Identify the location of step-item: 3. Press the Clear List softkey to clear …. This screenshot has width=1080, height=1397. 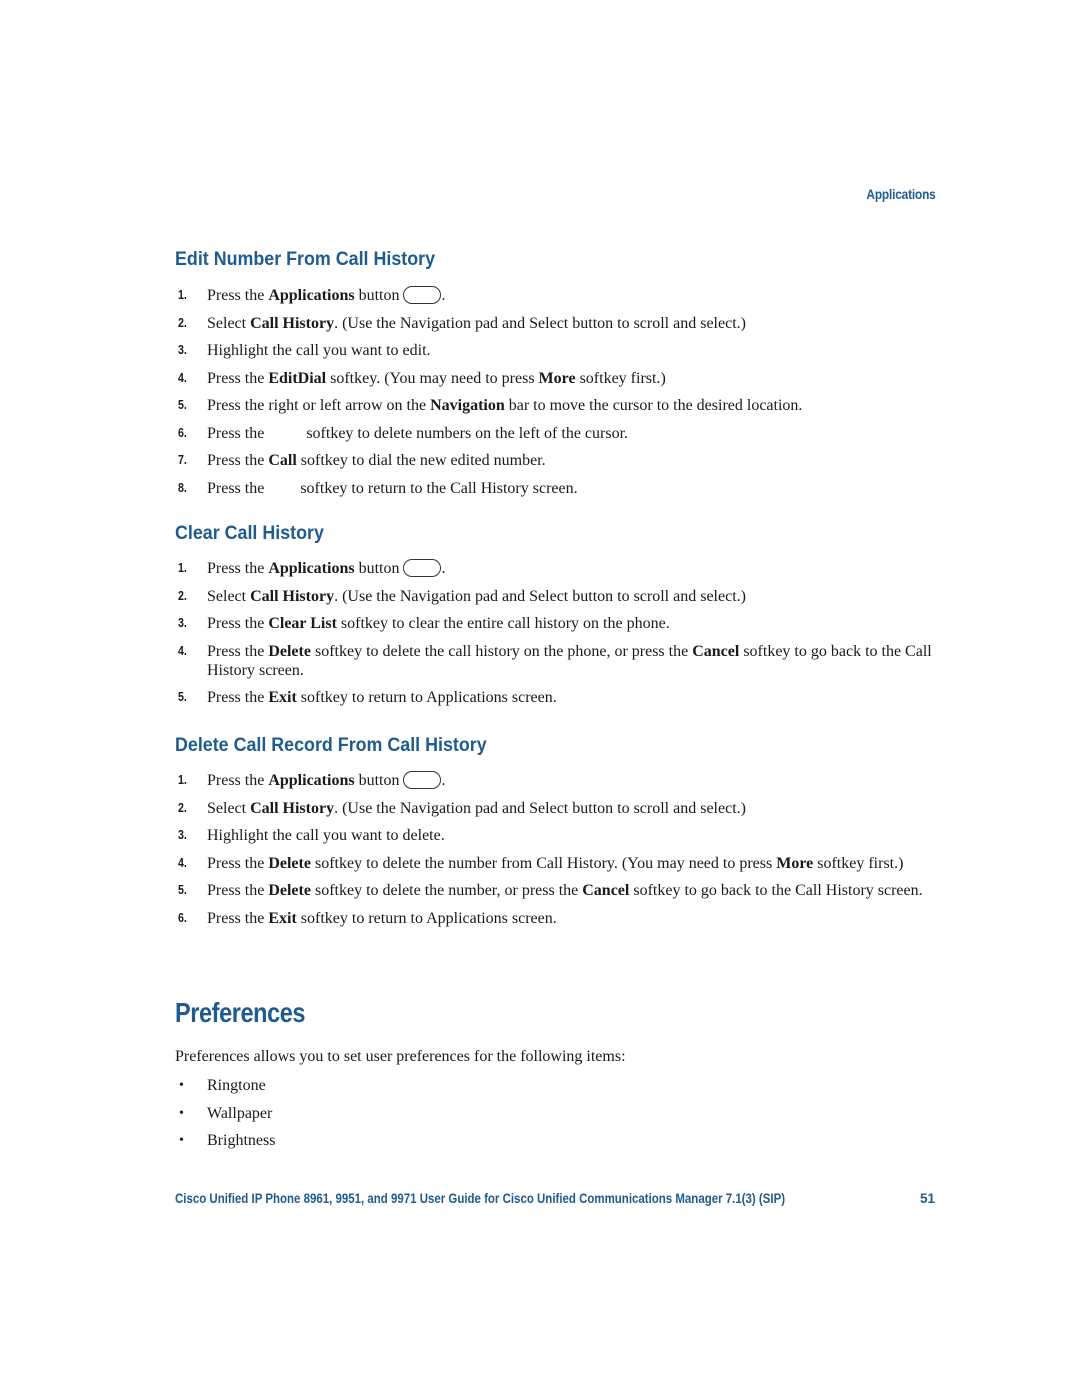
(424, 623).